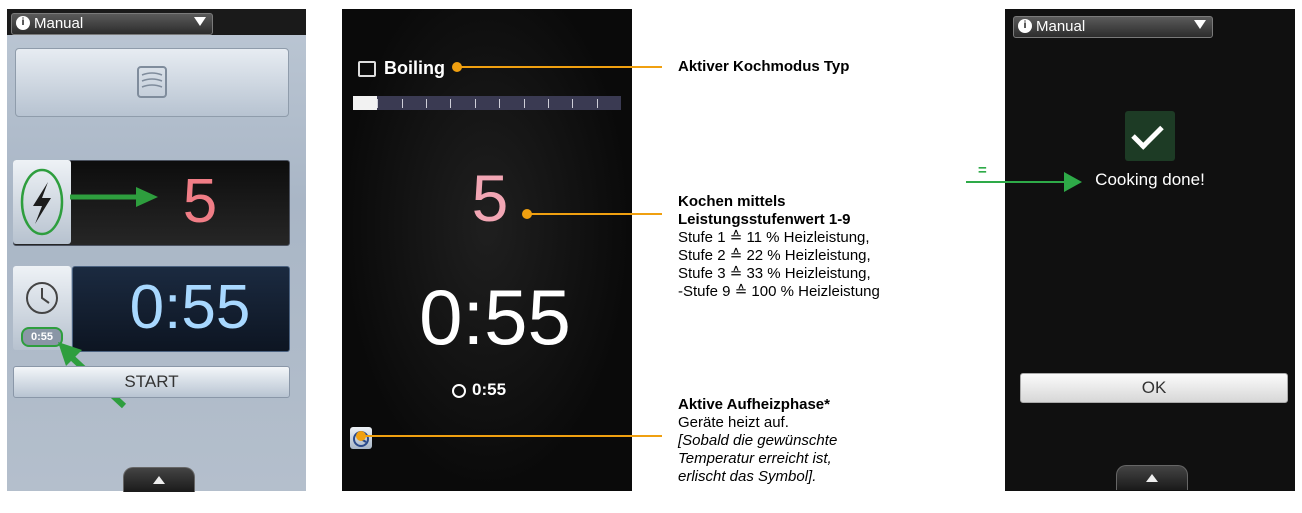 The width and height of the screenshot is (1302, 513). I want to click on cooking-mode-button, so click(152, 82).